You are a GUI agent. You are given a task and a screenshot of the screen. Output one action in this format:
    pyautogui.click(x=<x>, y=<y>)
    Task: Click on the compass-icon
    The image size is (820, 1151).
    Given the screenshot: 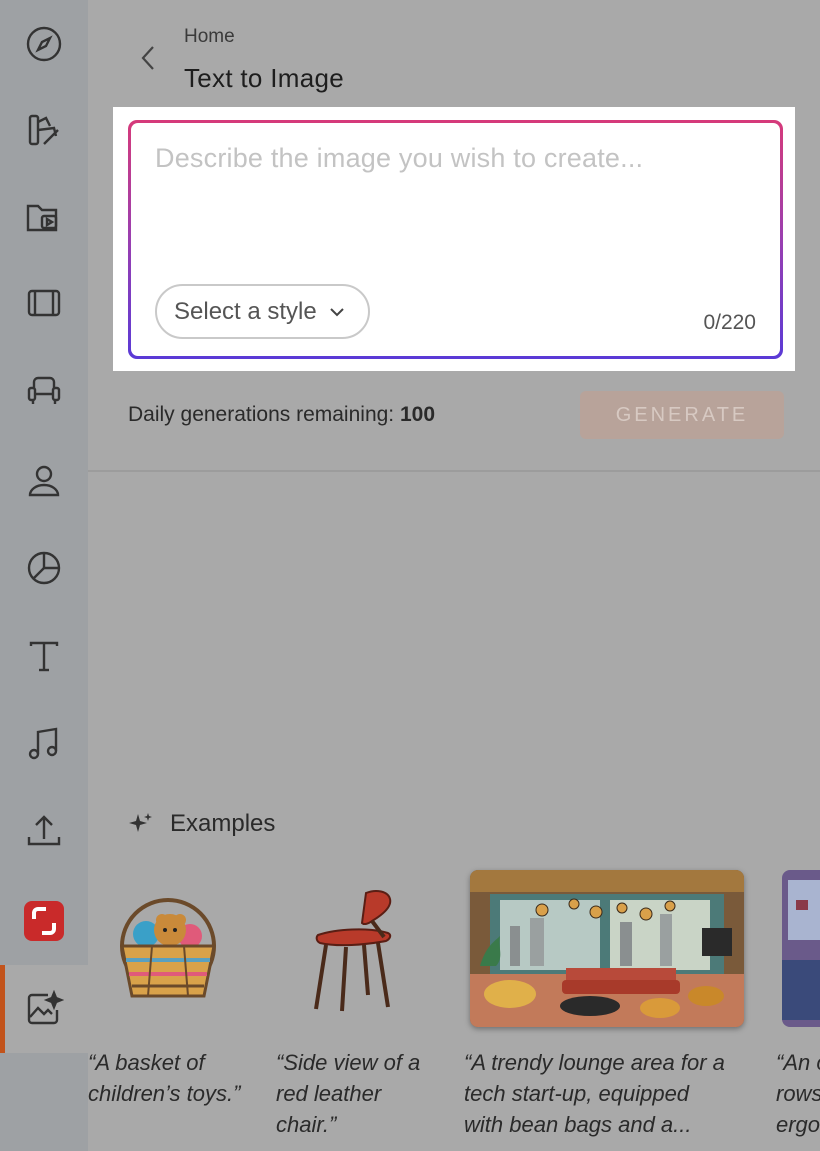 What is the action you would take?
    pyautogui.click(x=44, y=44)
    